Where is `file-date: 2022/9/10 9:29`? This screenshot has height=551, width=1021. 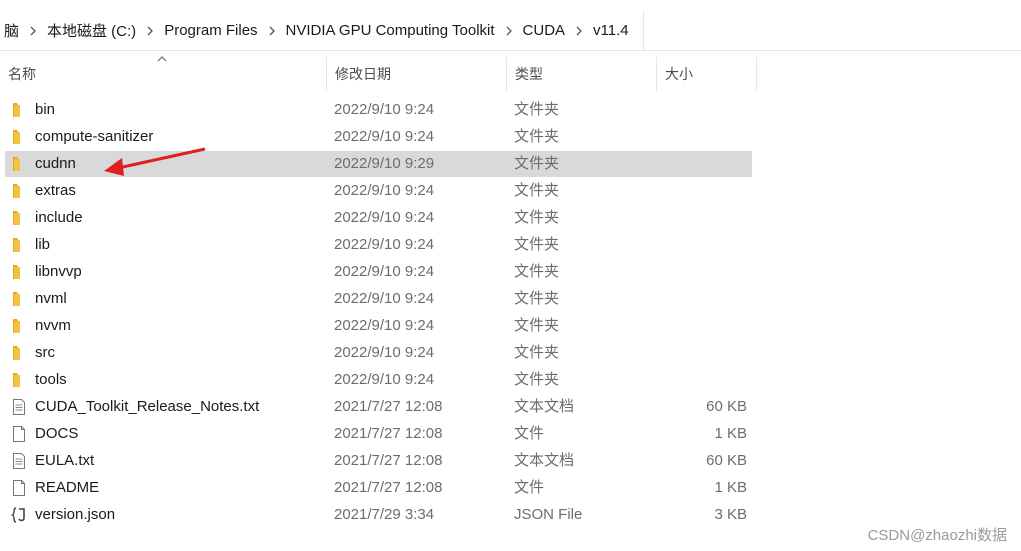
file-date: 2022/9/10 9:29 is located at coordinates (384, 163).